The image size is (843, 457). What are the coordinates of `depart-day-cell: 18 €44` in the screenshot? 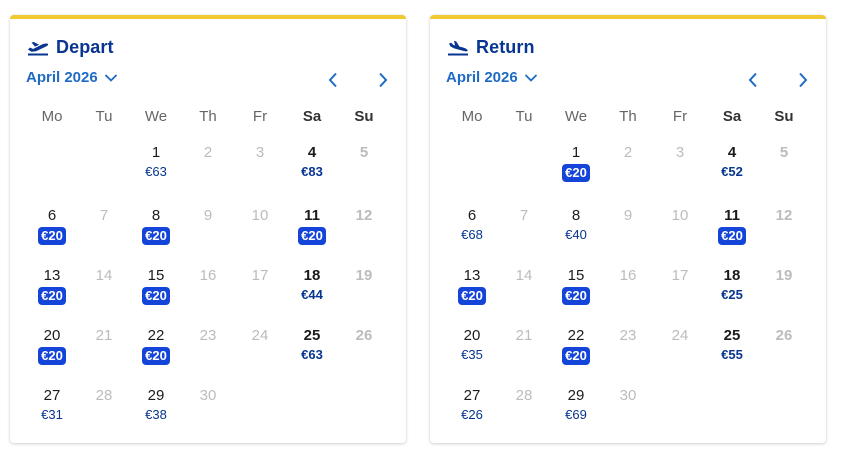 It's located at (312, 293).